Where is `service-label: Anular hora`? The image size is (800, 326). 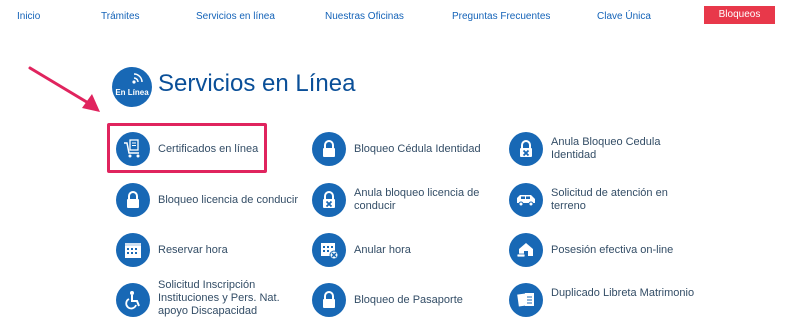 service-label: Anular hora is located at coordinates (382, 250).